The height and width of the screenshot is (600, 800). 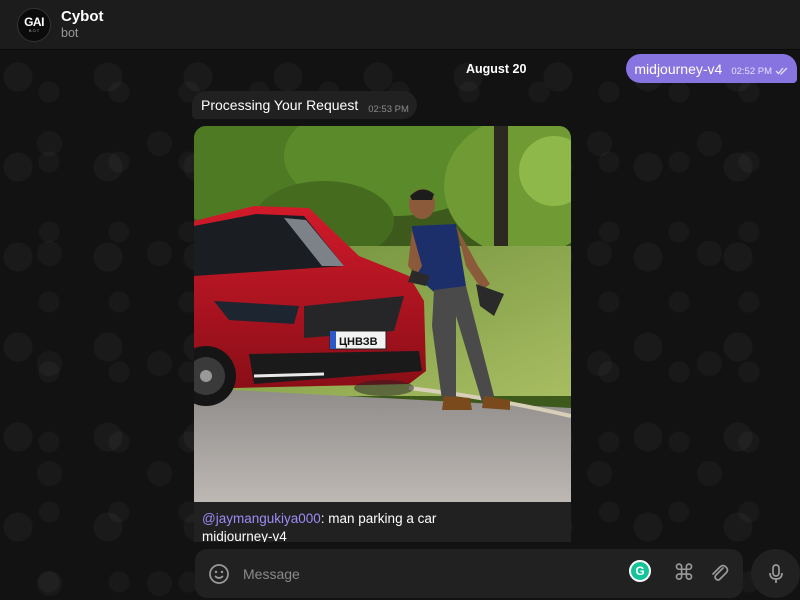 What do you see at coordinates (378, 518) in the screenshot?
I see `caption-text: : man parking a car` at bounding box center [378, 518].